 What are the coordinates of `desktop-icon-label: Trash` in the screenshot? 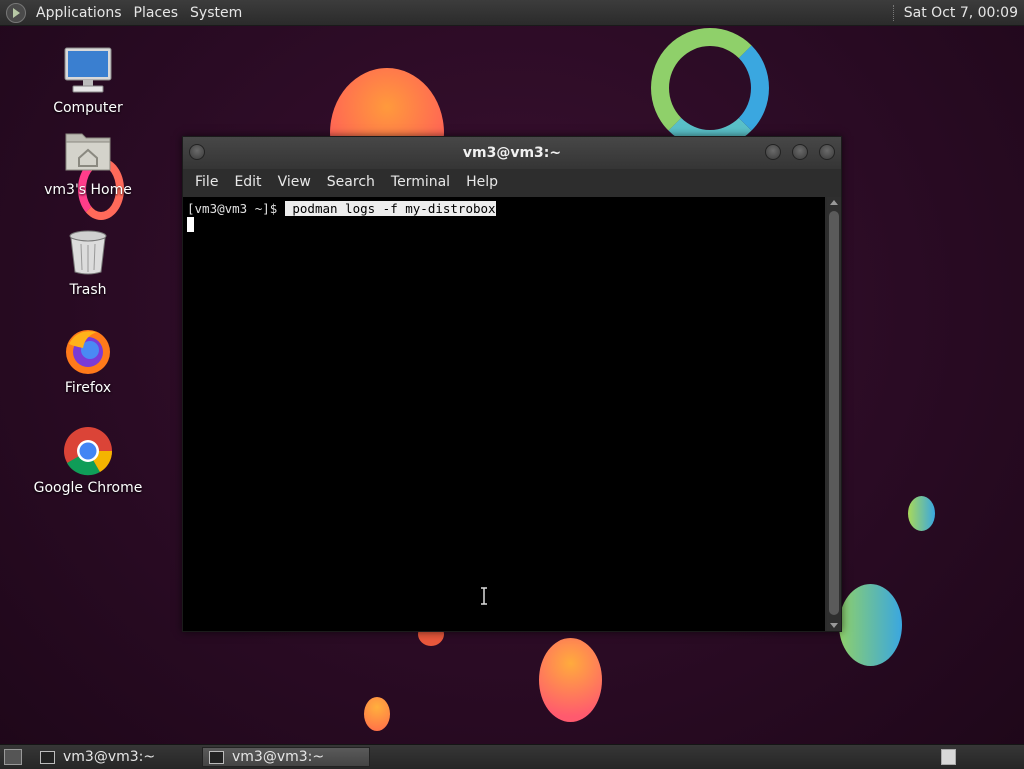 It's located at (88, 290).